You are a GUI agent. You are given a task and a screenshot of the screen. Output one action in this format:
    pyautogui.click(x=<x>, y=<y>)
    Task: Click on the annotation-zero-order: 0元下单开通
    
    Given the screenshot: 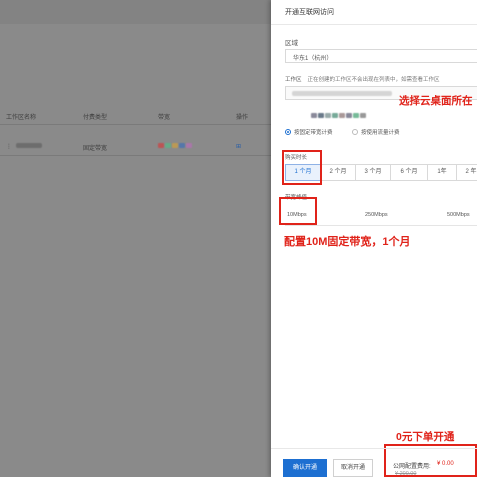 What is the action you would take?
    pyautogui.click(x=425, y=437)
    